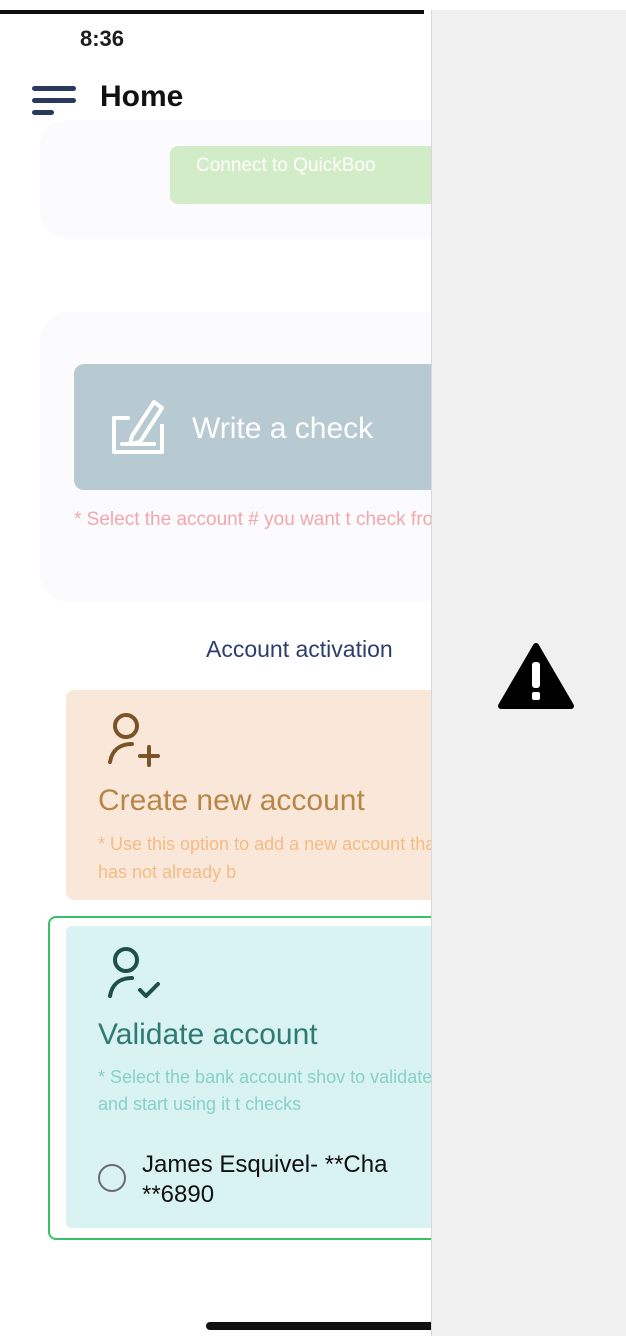 This screenshot has height=1336, width=626. I want to click on hamburger-menu-icon, so click(54, 98).